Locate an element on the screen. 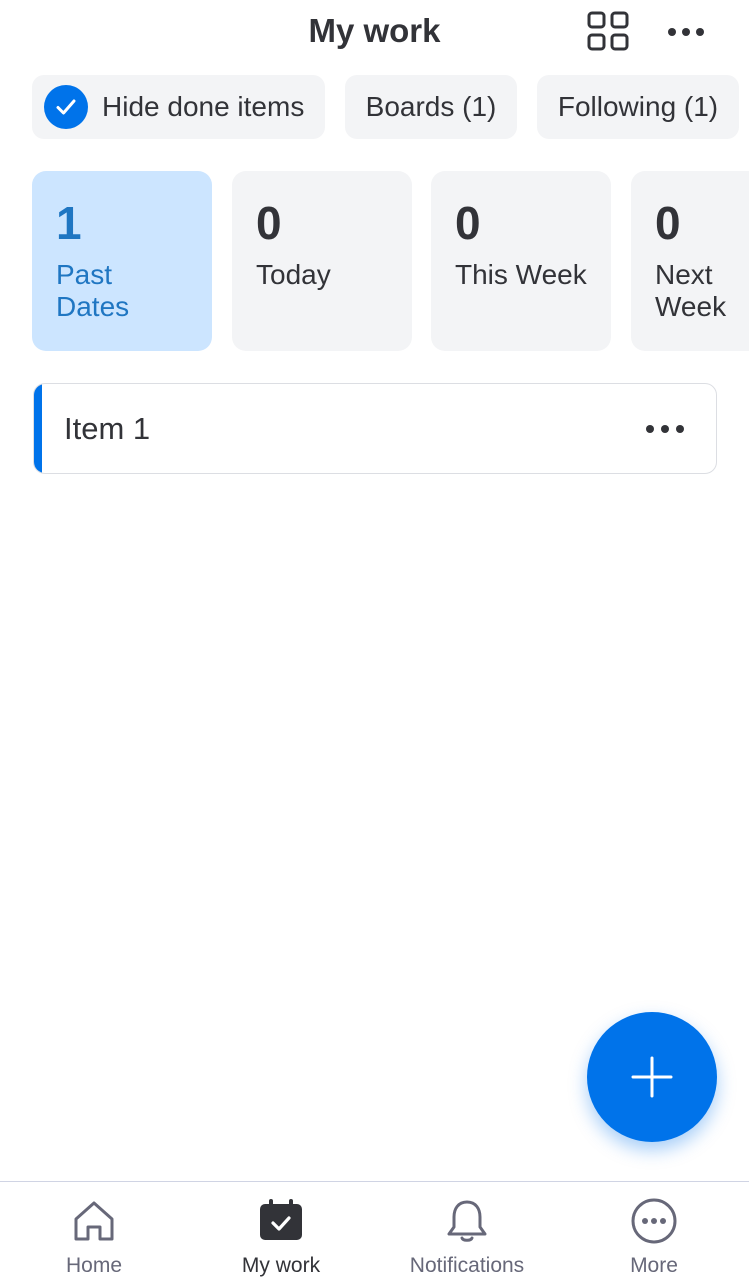 Image resolution: width=749 pixels, height=1280 pixels. boards-filter-label: Boards (1) is located at coordinates (431, 106).